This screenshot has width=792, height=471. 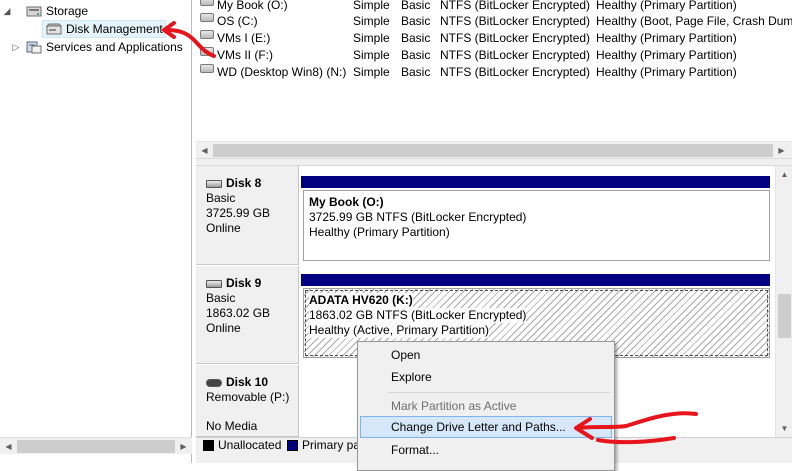 I want to click on partition-name: My Book (O:), so click(x=346, y=202).